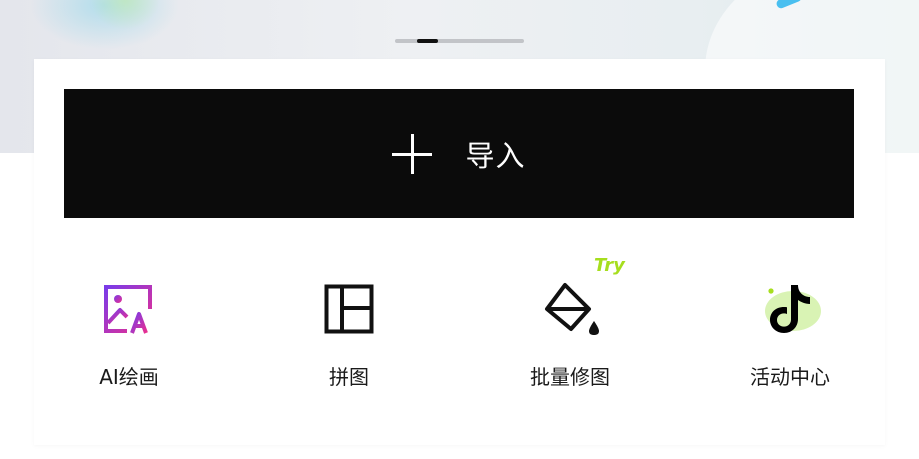 Image resolution: width=919 pixels, height=459 pixels. I want to click on tiktok-logo-icon, so click(793, 309).